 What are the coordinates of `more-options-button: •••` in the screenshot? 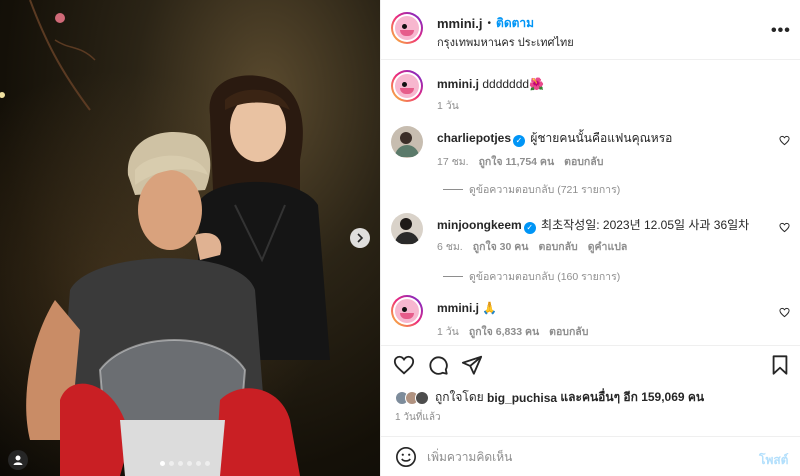 It's located at (781, 31).